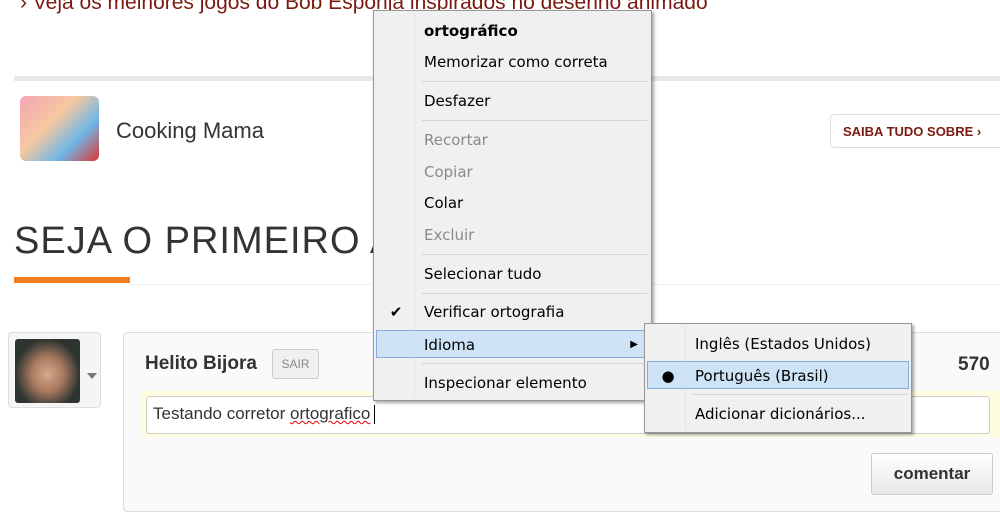  I want to click on menu-item-inspect: Inspecionar elemento, so click(512, 383).